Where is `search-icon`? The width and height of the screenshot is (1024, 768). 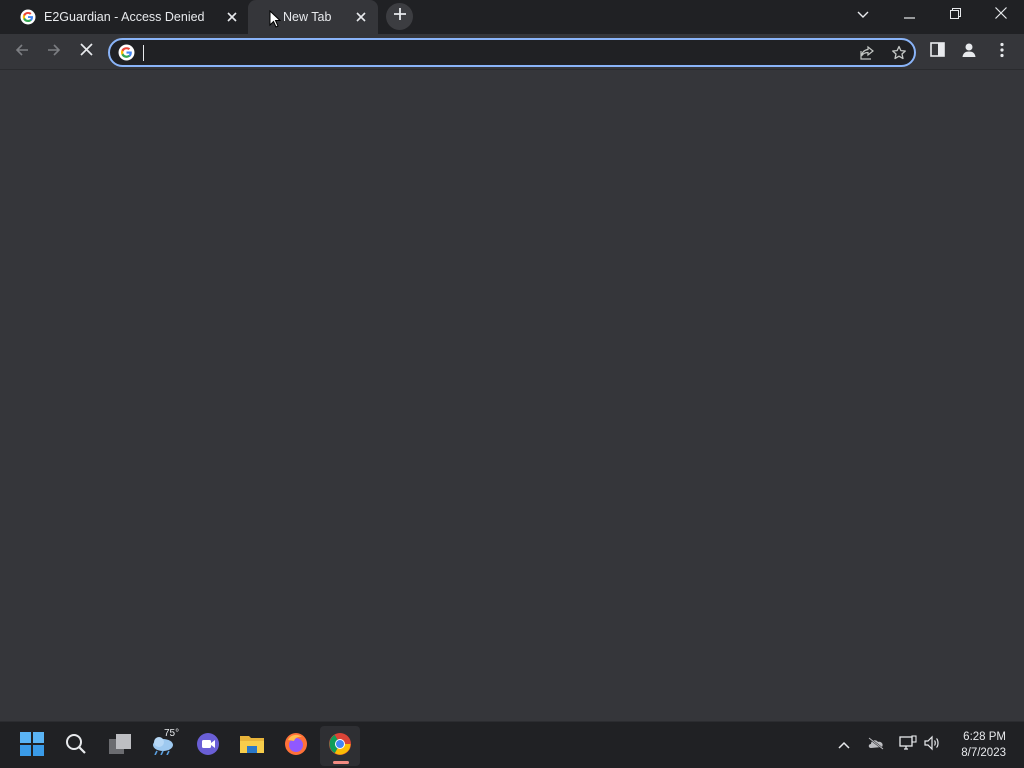
search-icon is located at coordinates (76, 746).